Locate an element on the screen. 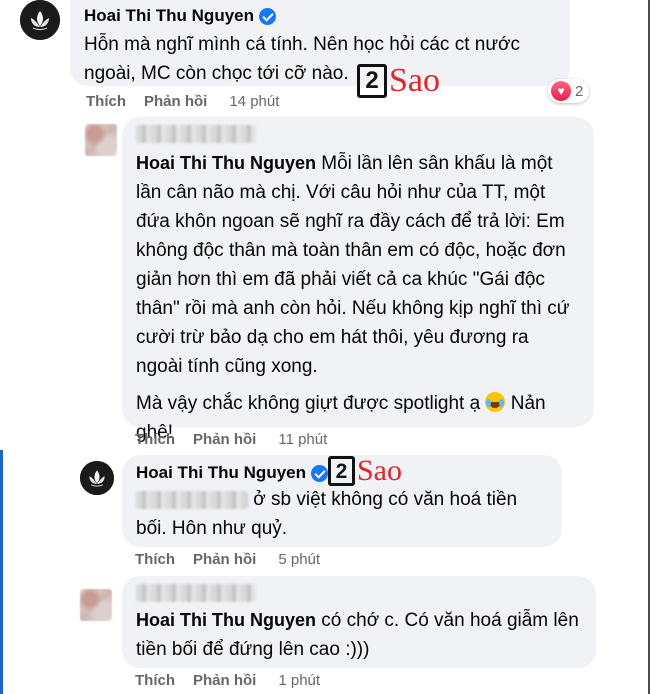  heart-reaction-icon: ♥ is located at coordinates (561, 91).